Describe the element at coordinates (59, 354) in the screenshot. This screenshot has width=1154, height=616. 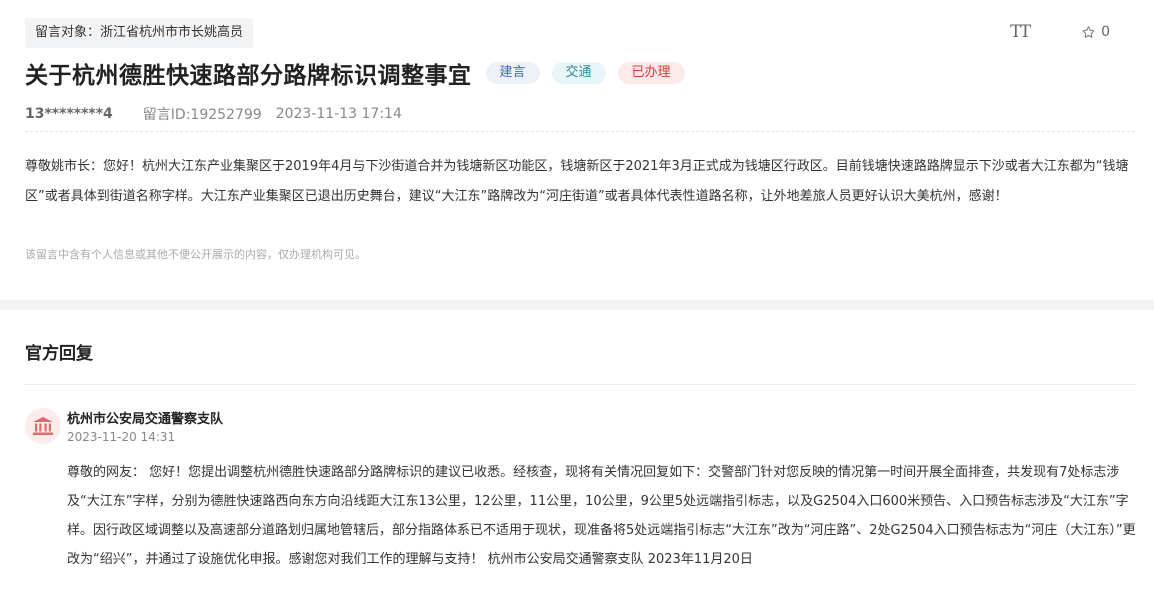
I see `reply-section-title: 官方回复` at that location.